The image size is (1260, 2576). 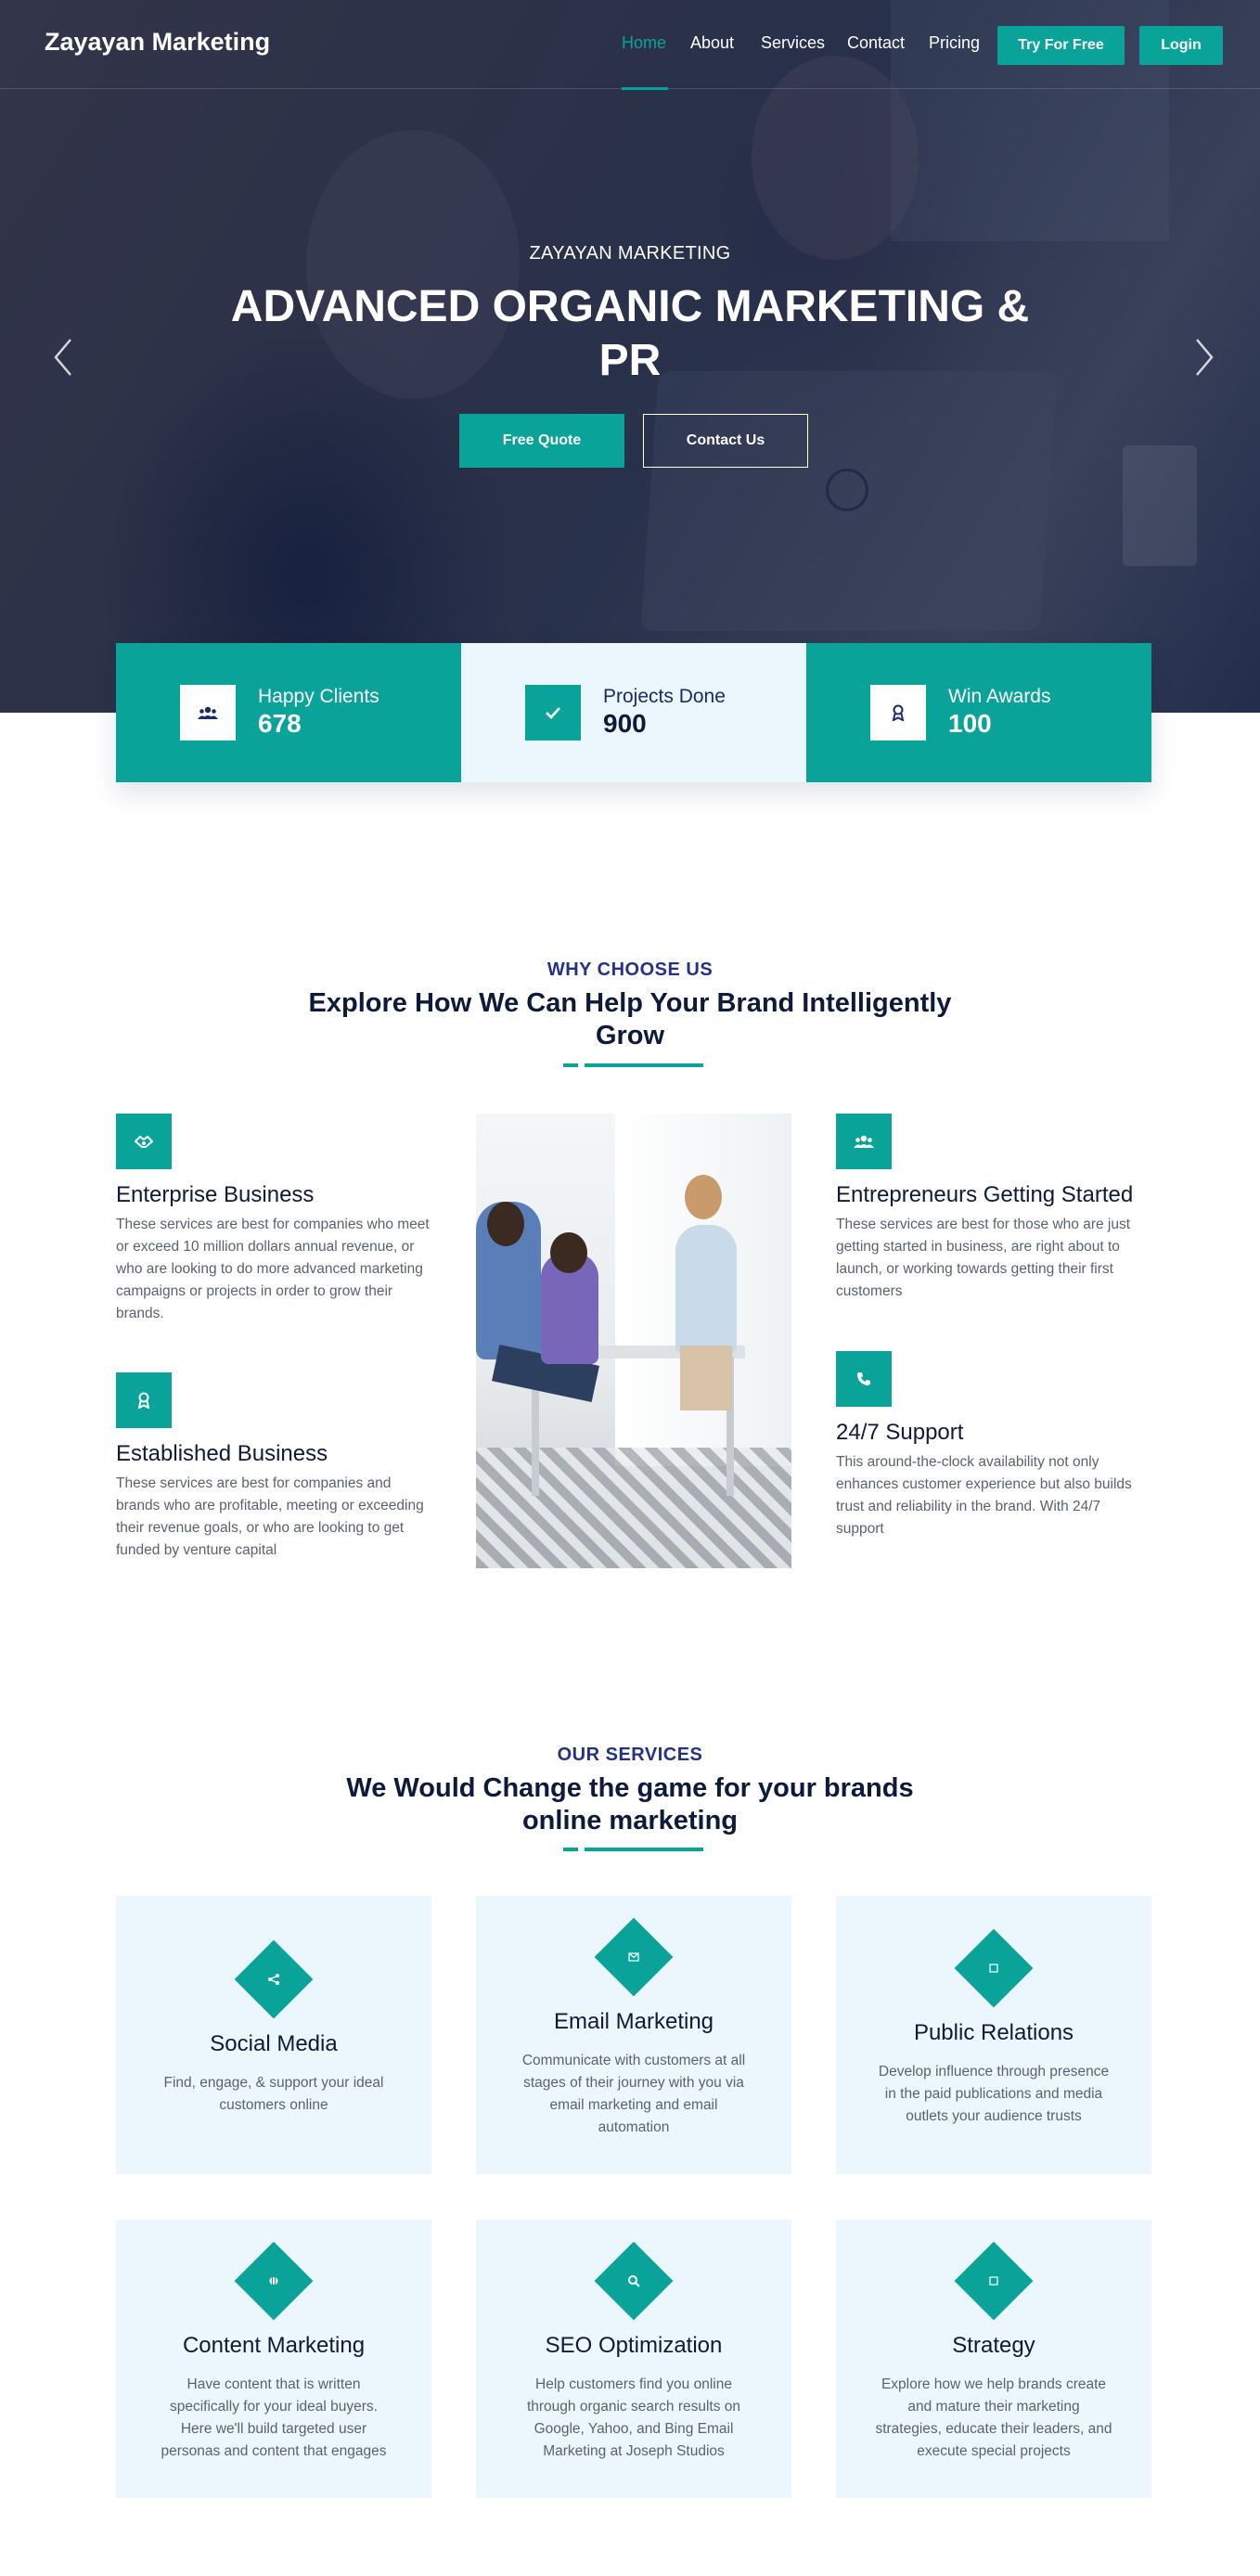 I want to click on handshake-icon, so click(x=144, y=1141).